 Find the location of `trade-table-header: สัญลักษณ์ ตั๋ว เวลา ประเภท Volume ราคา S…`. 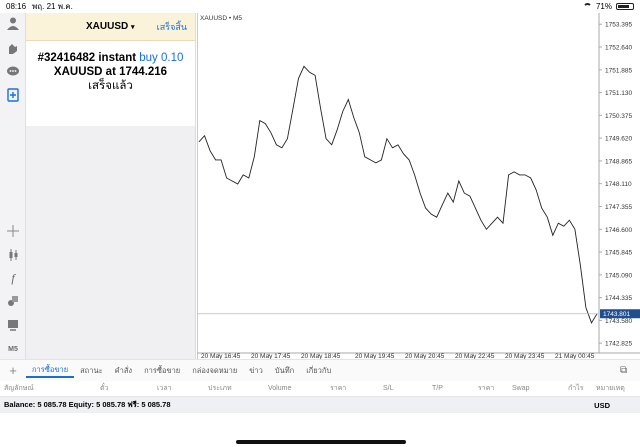

trade-table-header: สัญลักษณ์ ตั๋ว เวลา ประเภท Volume ราคา S… is located at coordinates (320, 389).